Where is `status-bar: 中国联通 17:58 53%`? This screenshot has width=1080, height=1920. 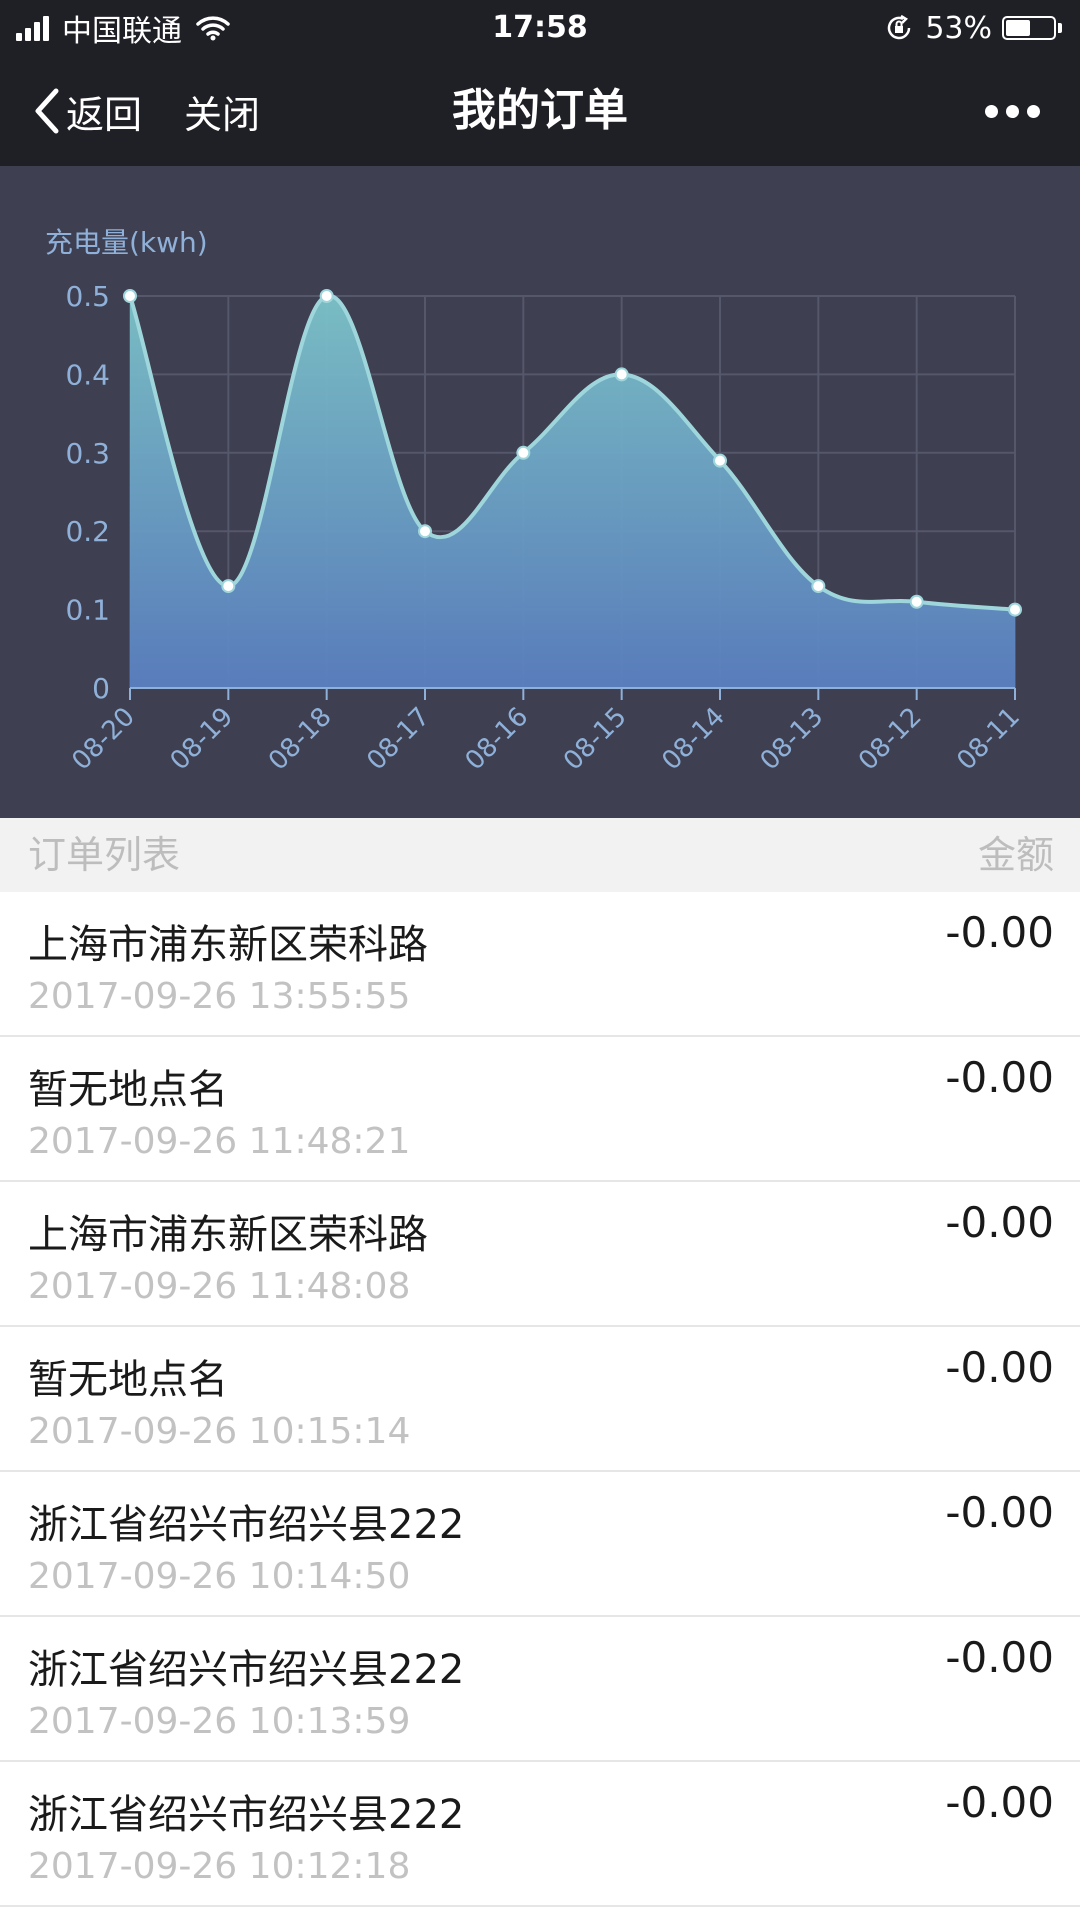 status-bar: 中国联通 17:58 53% is located at coordinates (540, 28).